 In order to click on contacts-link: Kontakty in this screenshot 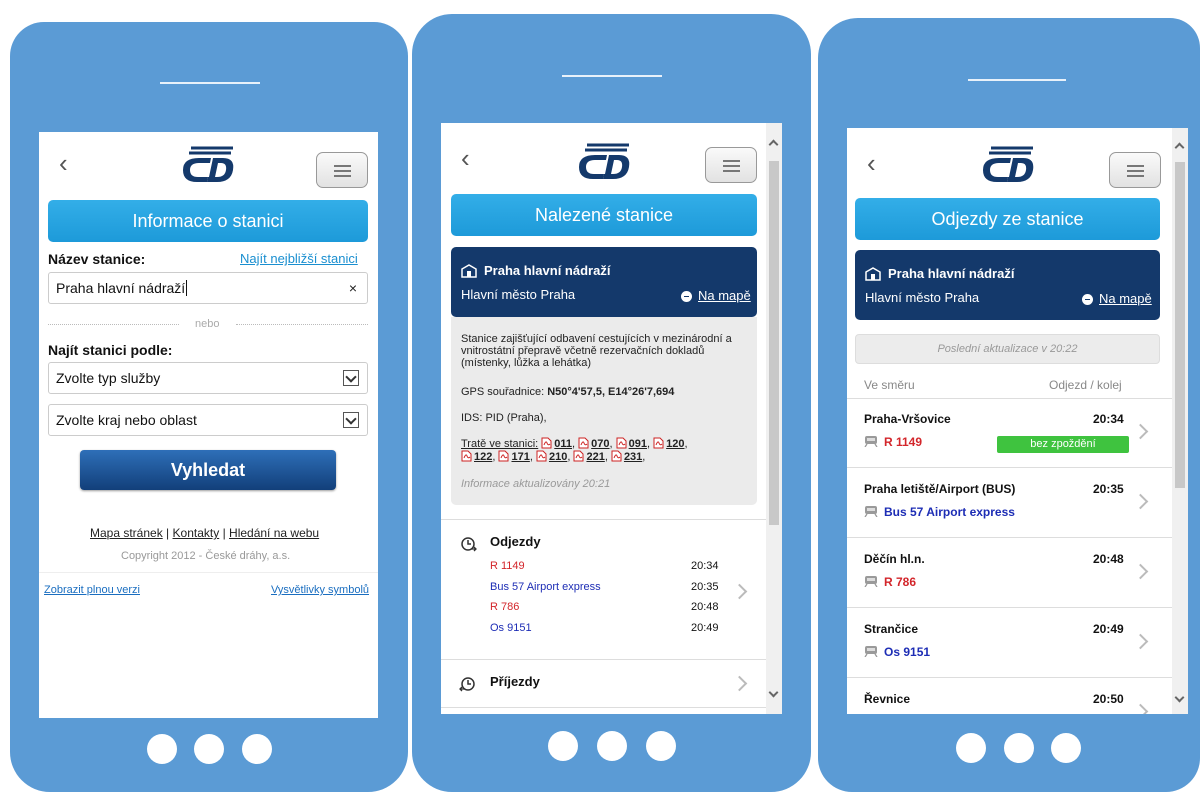, I will do `click(196, 533)`.